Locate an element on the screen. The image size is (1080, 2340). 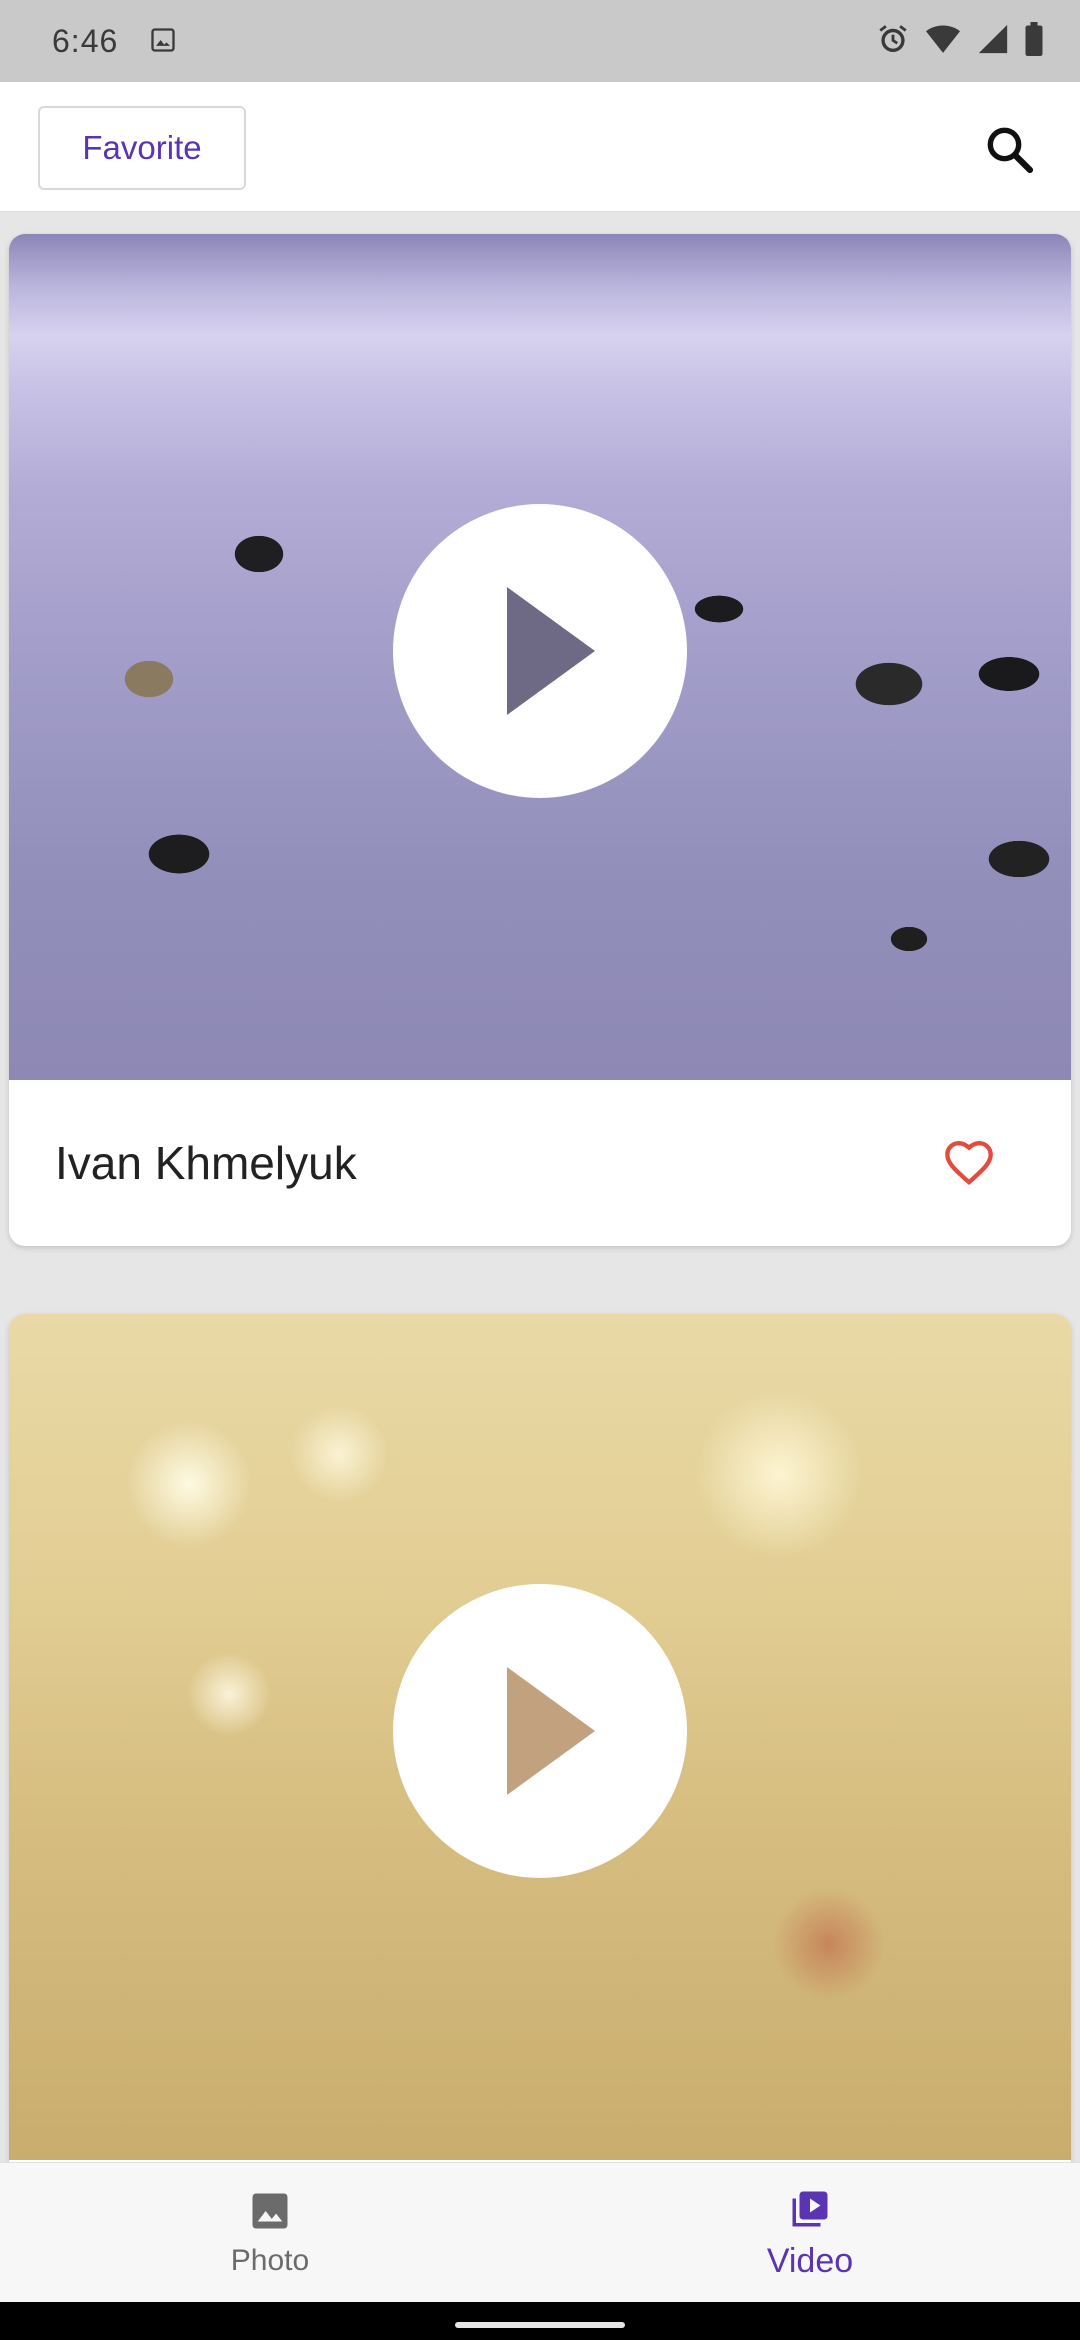
nav-label-video: Video is located at coordinates (810, 2260).